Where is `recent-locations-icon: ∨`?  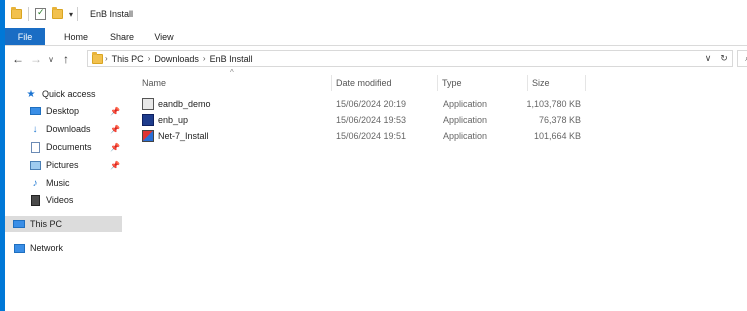
recent-locations-icon: ∨ is located at coordinates (51, 59).